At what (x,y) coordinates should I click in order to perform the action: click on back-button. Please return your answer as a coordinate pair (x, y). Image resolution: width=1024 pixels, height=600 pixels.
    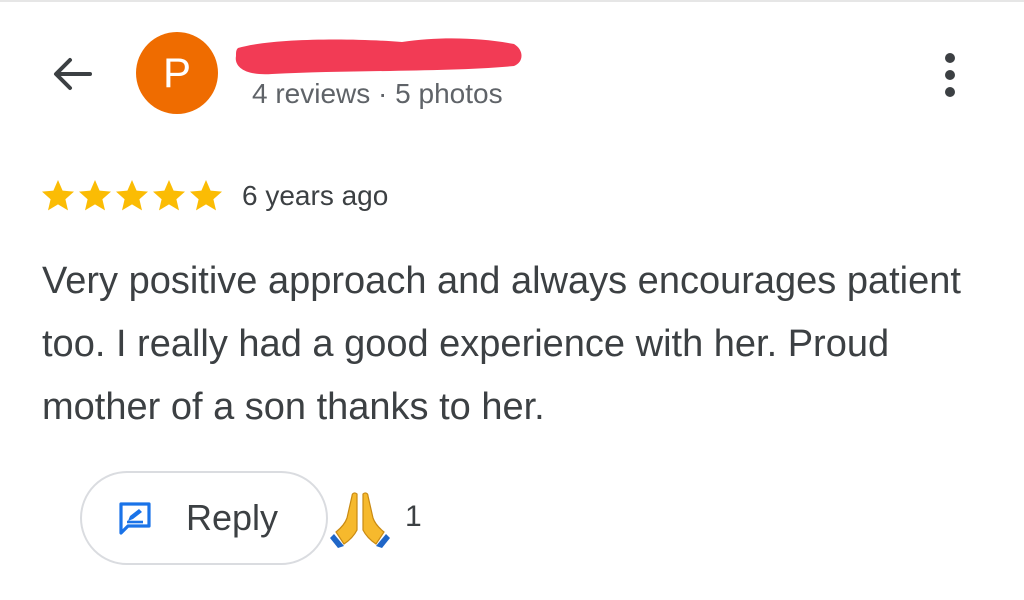
    Looking at the image, I should click on (72, 74).